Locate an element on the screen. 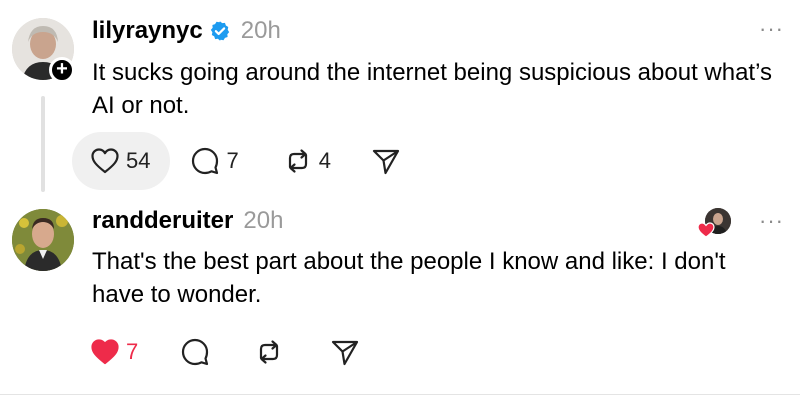  post-header: lilyraynyc 20h is located at coordinates (186, 31).